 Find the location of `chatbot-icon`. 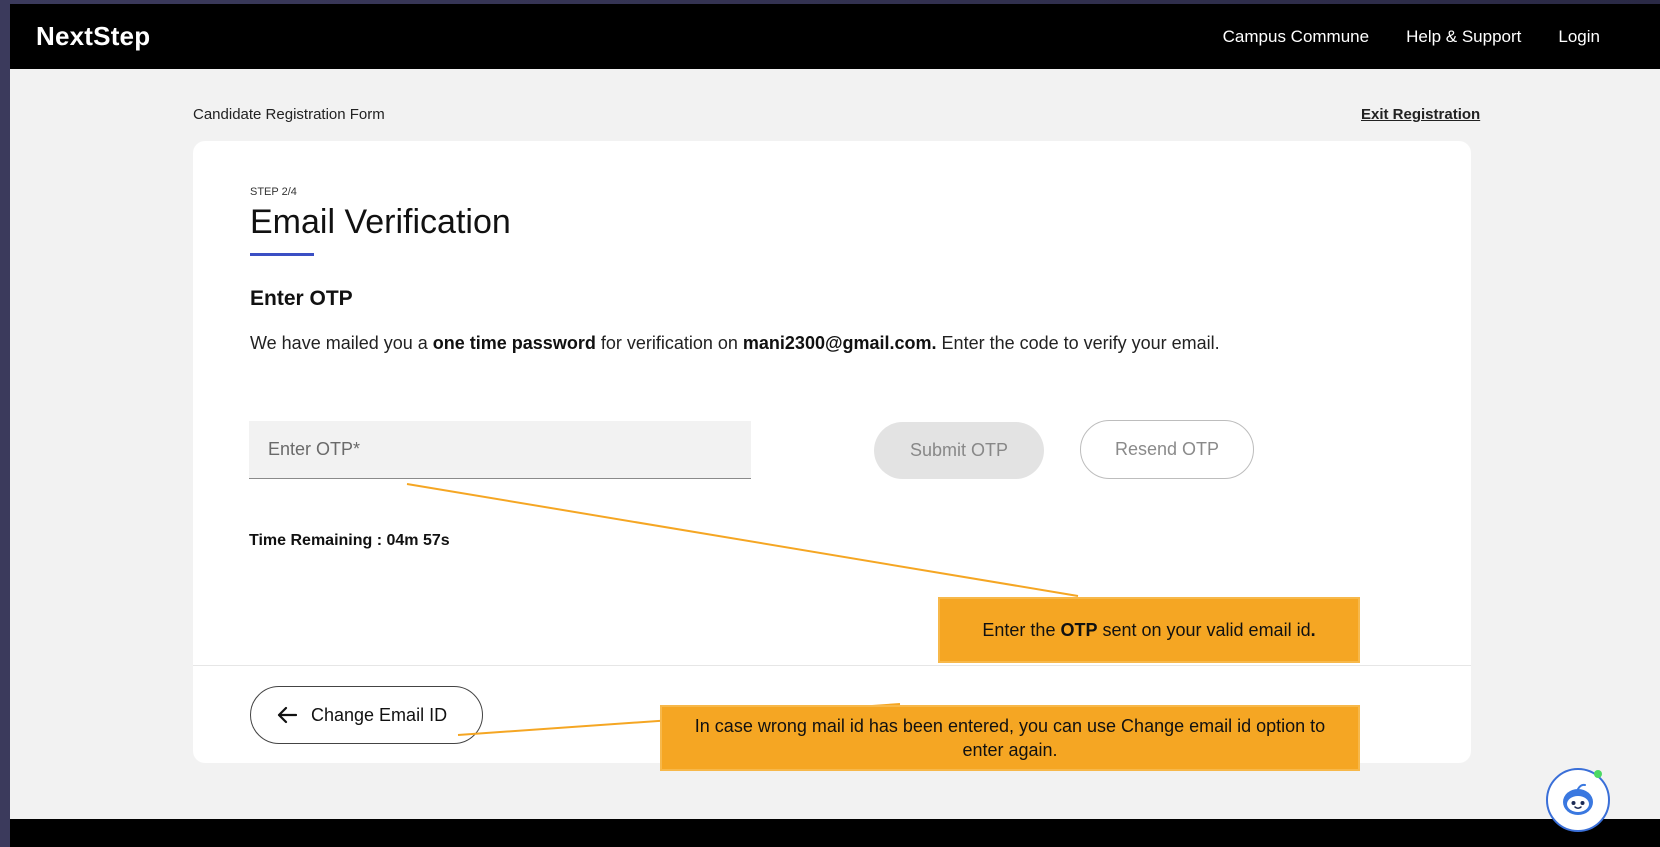

chatbot-icon is located at coordinates (1578, 800).